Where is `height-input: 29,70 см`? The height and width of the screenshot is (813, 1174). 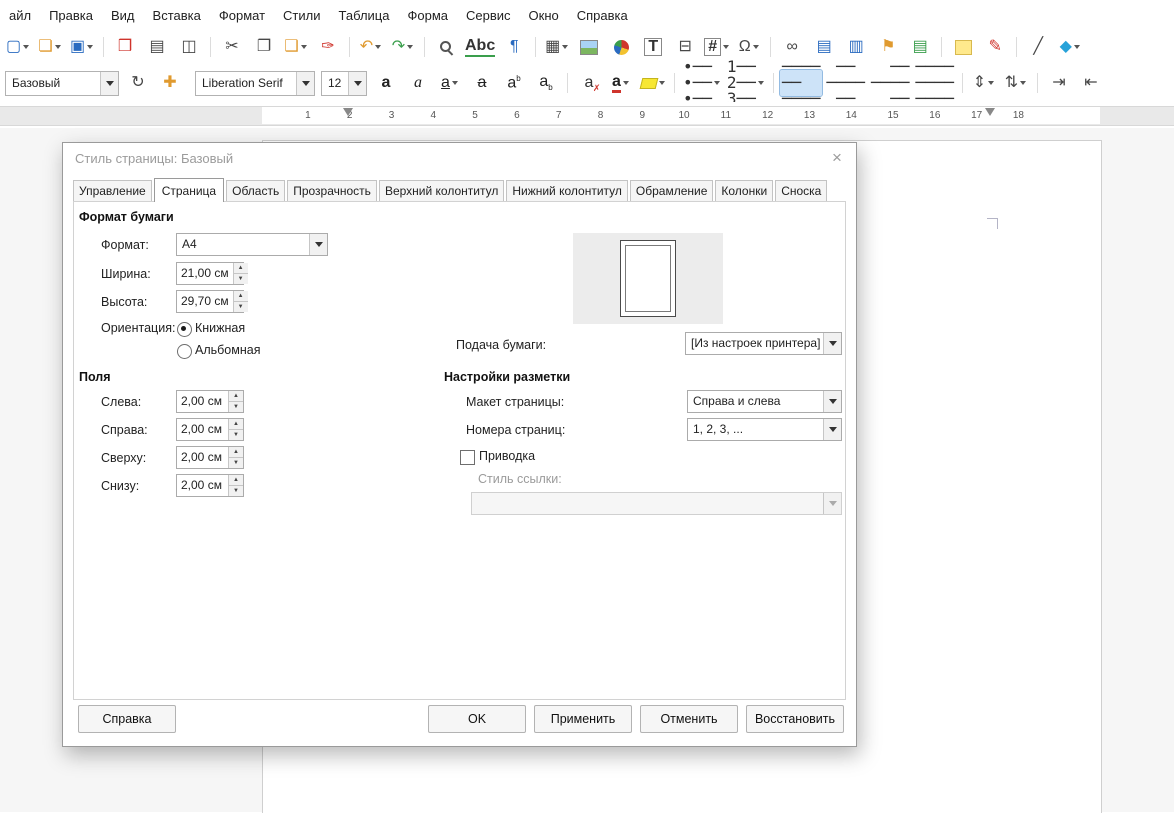
height-input: 29,70 см is located at coordinates (212, 301).